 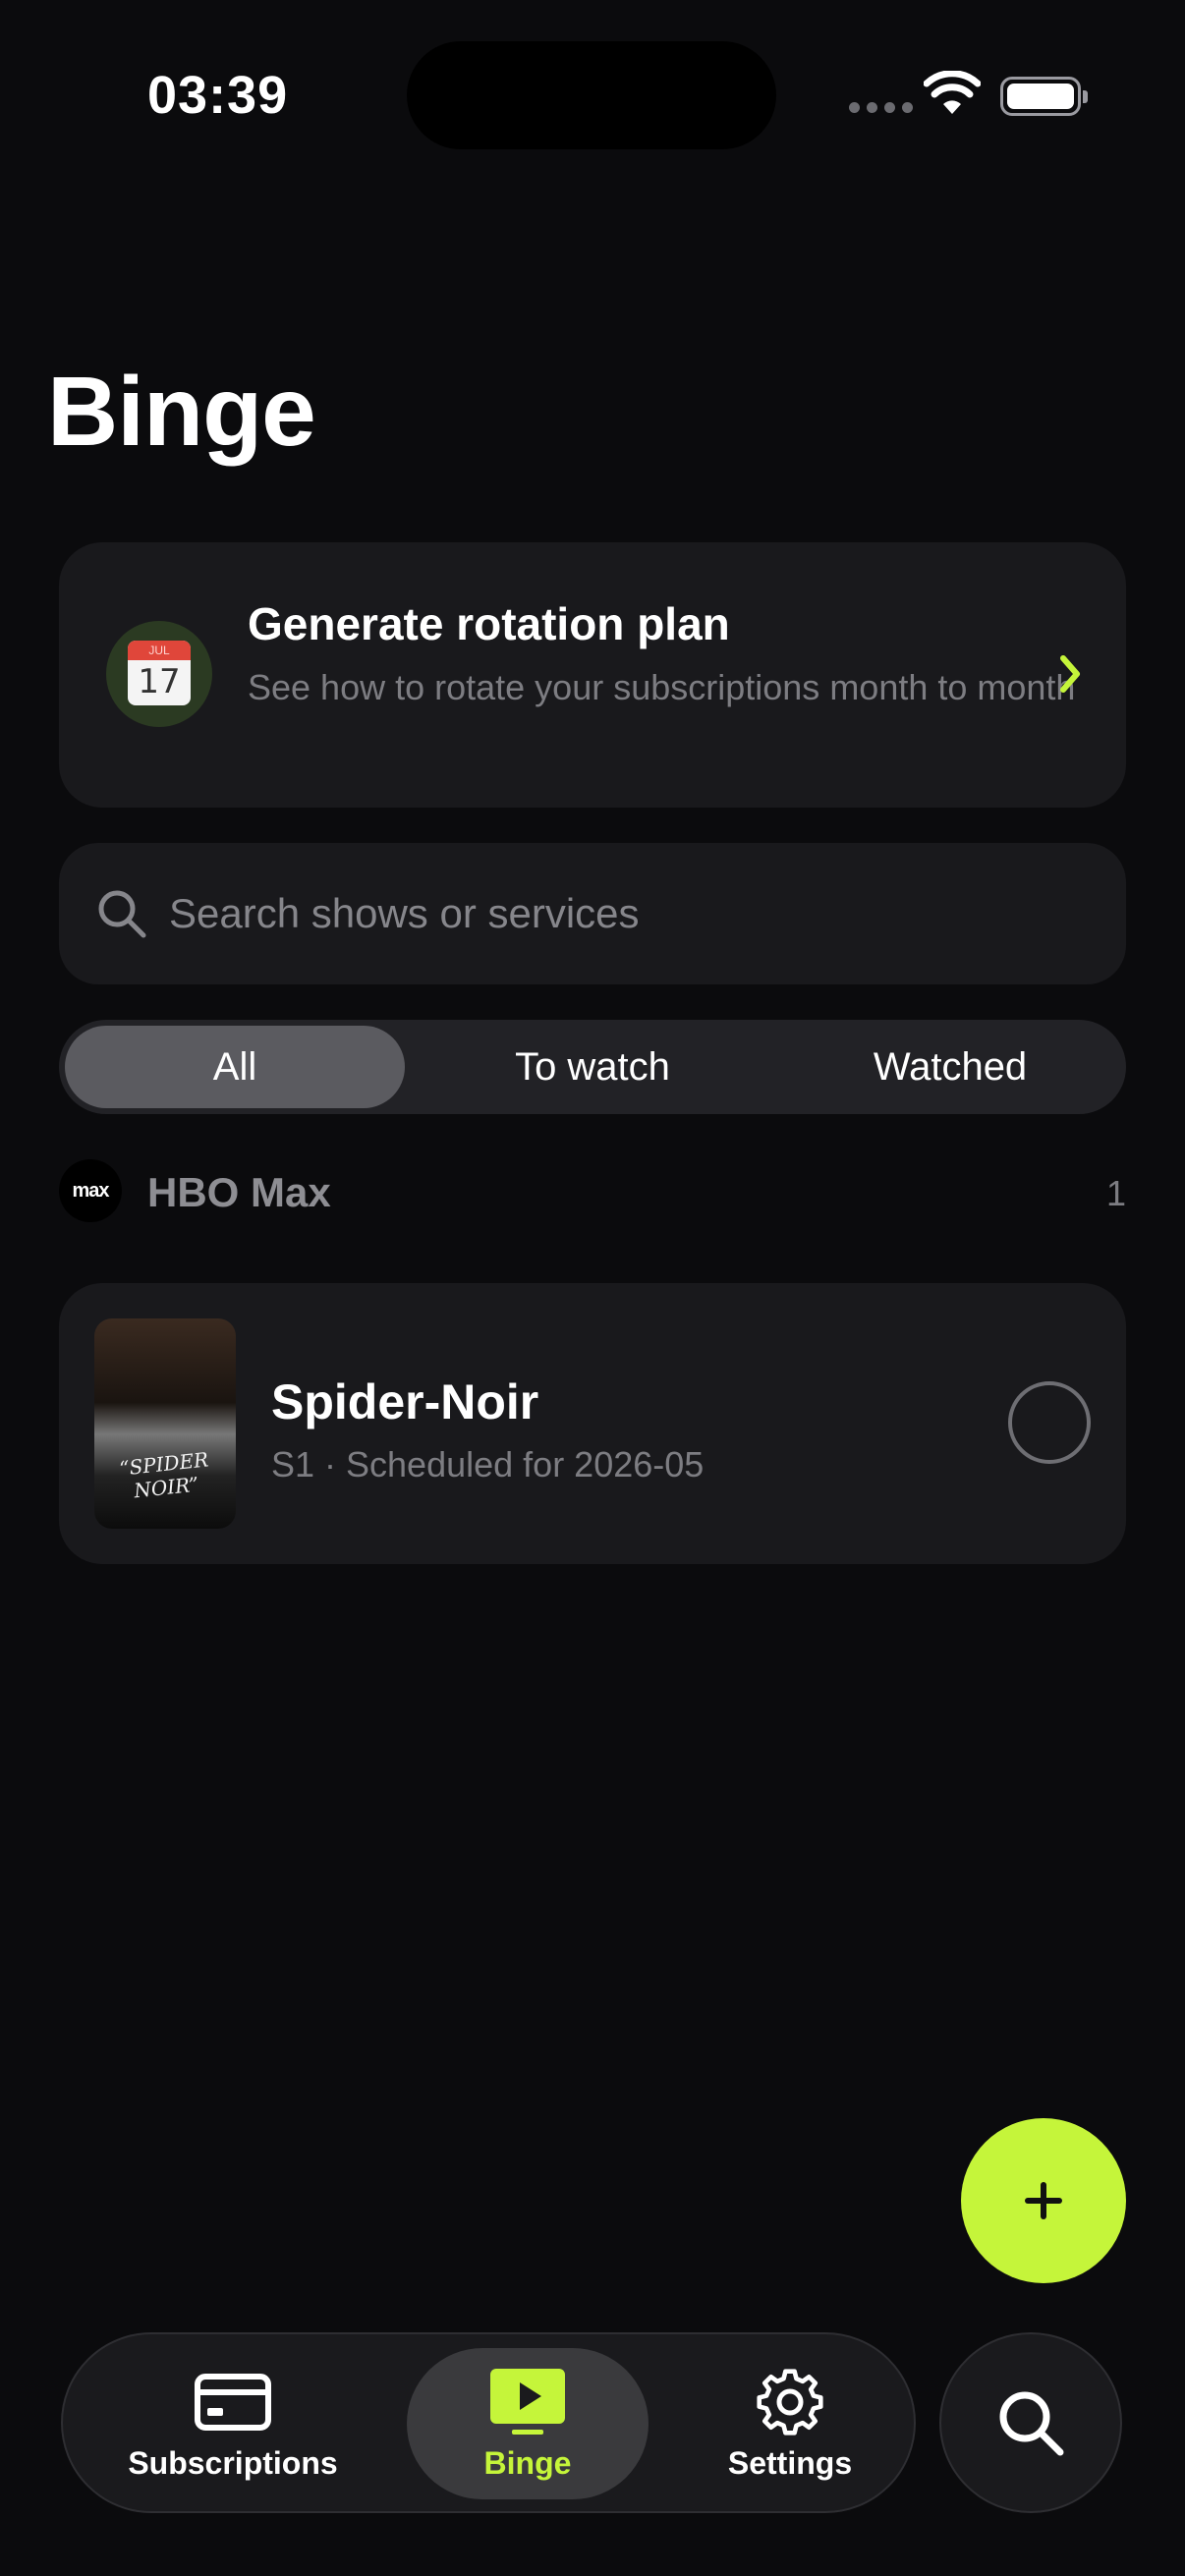 I want to click on search-input, so click(x=611, y=913).